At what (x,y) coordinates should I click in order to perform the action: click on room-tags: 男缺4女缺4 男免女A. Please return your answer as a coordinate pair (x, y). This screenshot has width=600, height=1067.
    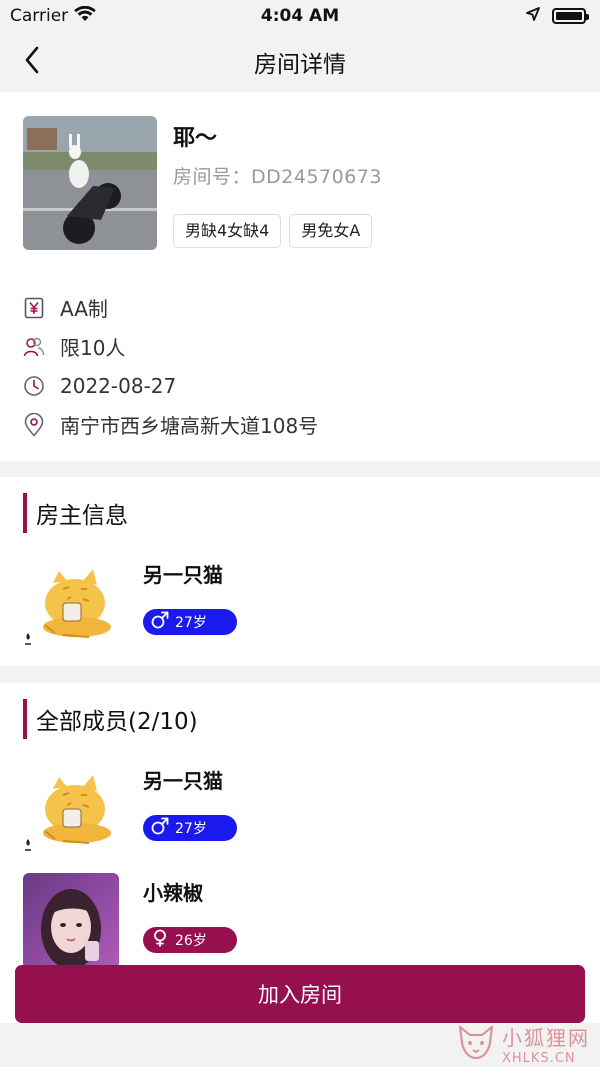
    Looking at the image, I should click on (273, 231).